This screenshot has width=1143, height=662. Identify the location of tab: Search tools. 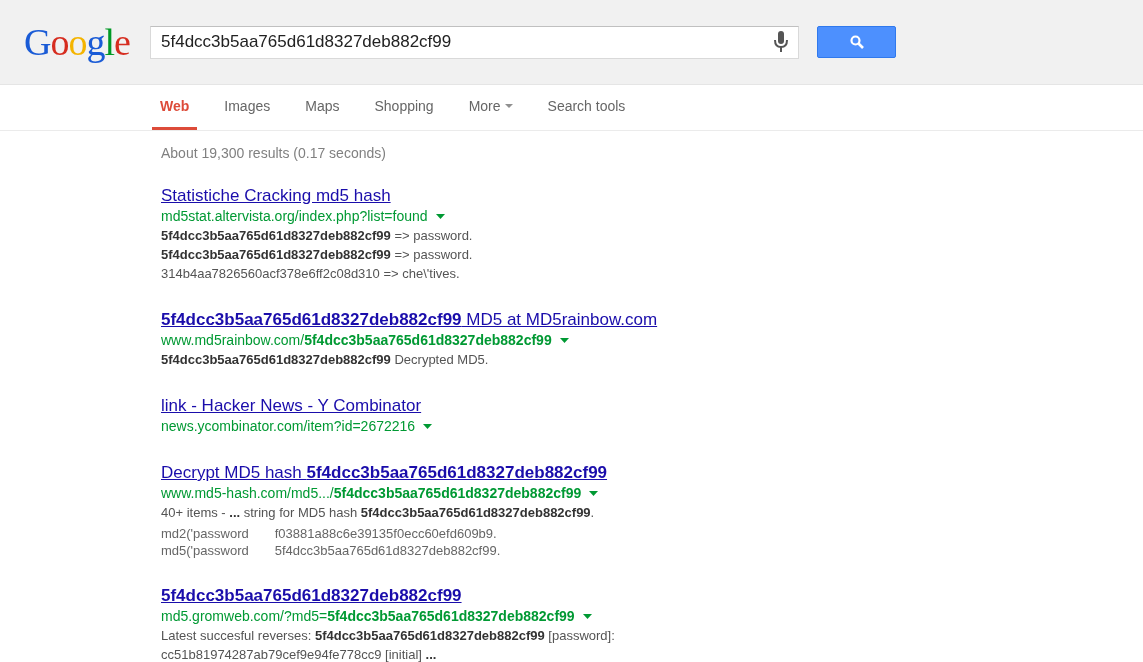
(586, 107).